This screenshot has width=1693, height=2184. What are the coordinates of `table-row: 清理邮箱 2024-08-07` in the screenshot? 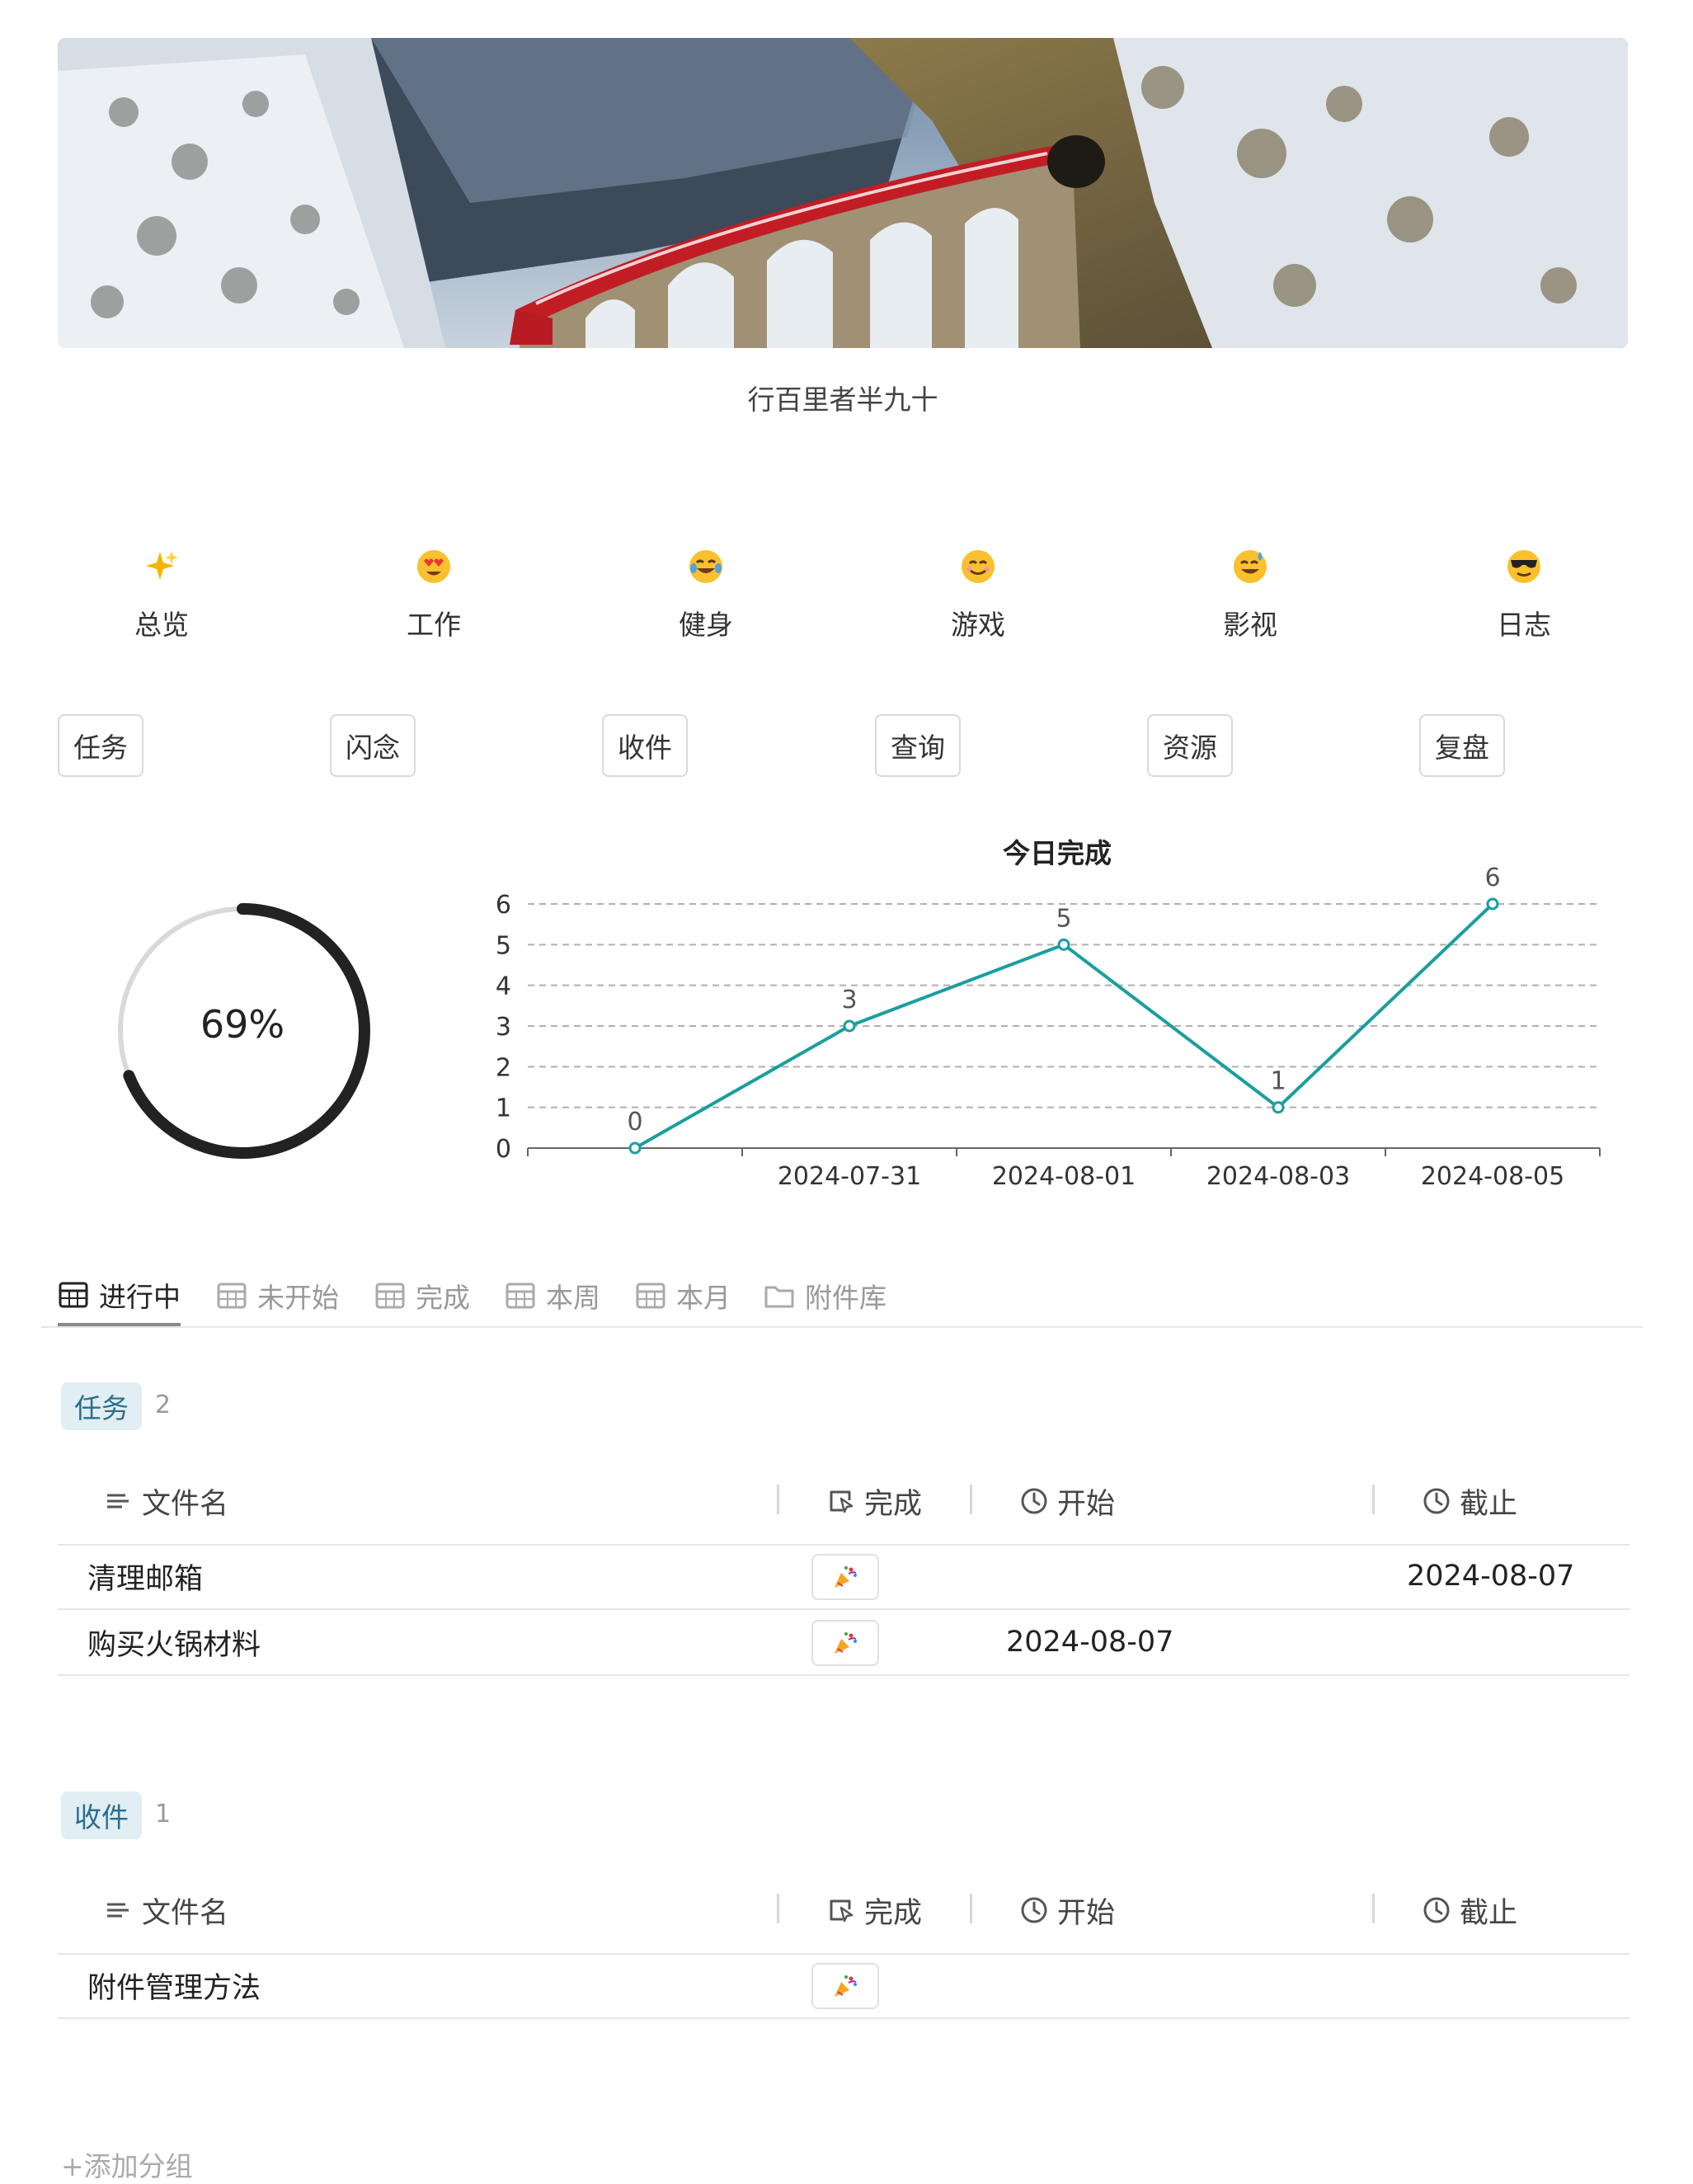 It's located at (844, 1577).